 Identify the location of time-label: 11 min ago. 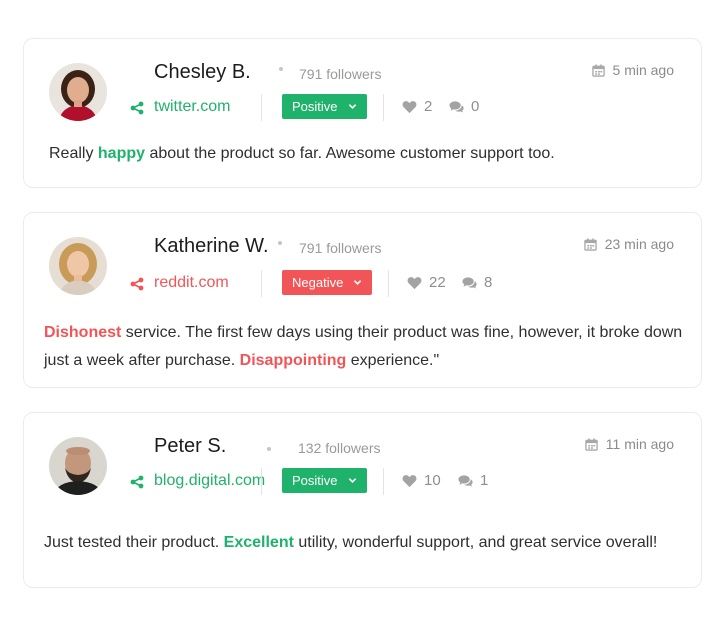
(639, 444).